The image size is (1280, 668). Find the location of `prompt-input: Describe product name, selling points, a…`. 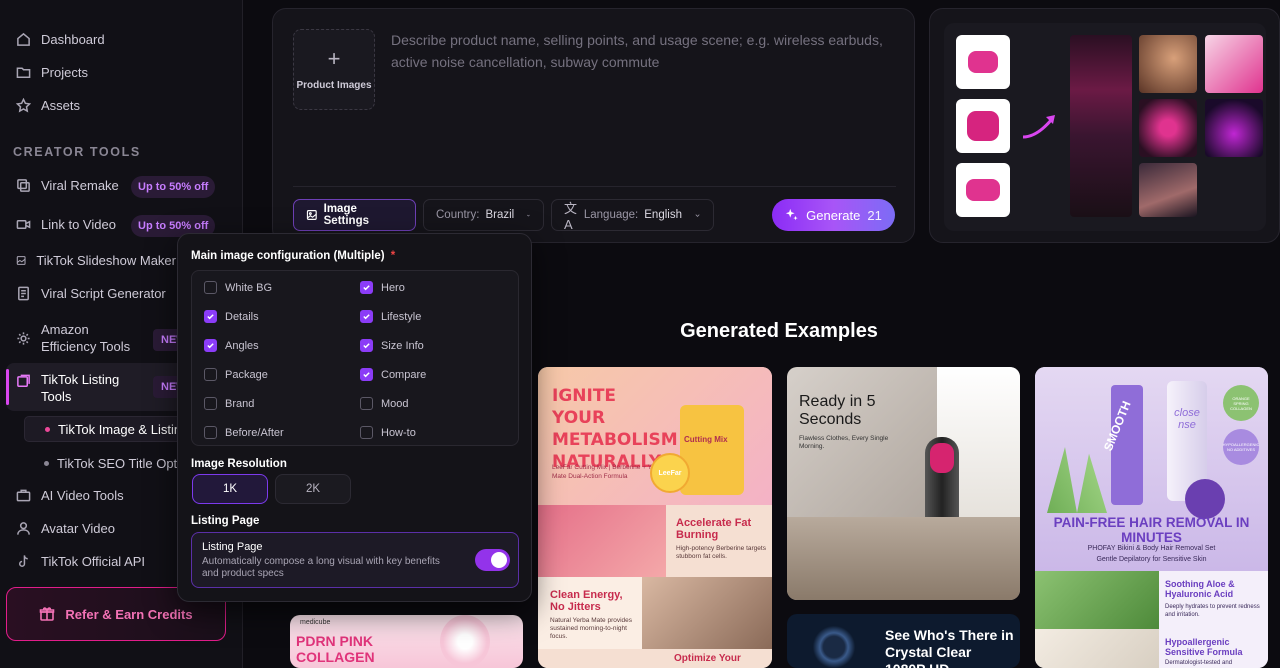

prompt-input: Describe product name, selling points, a… is located at coordinates (641, 51).